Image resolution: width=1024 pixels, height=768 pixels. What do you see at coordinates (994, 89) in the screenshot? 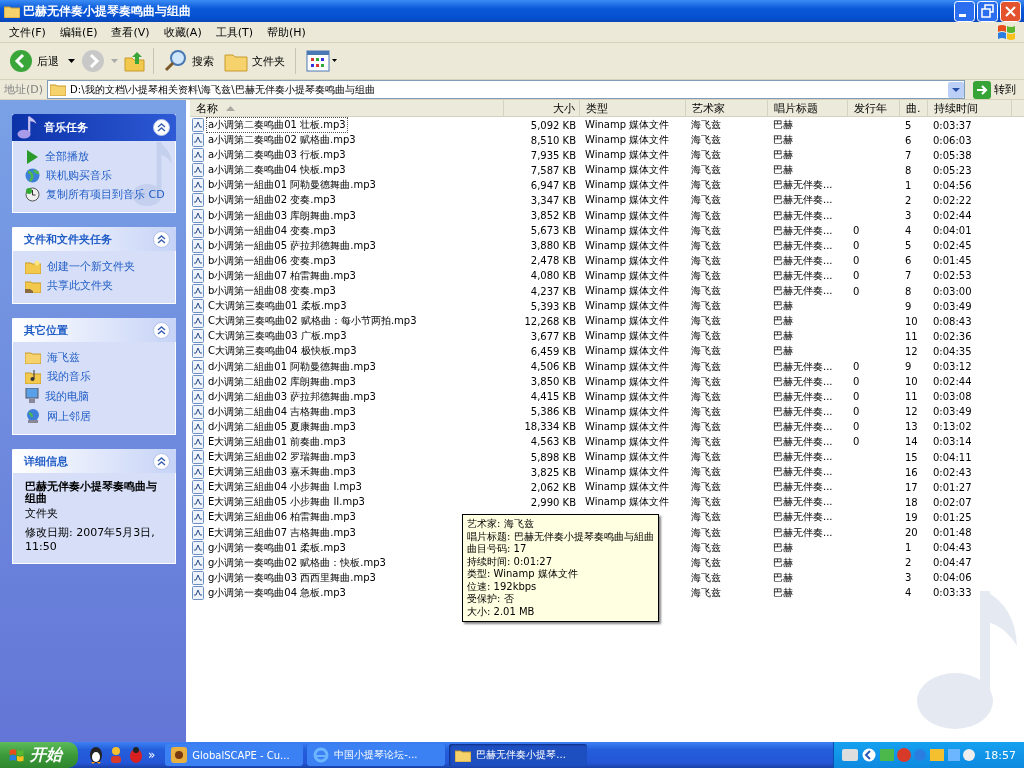
I see `go-button: 转到` at bounding box center [994, 89].